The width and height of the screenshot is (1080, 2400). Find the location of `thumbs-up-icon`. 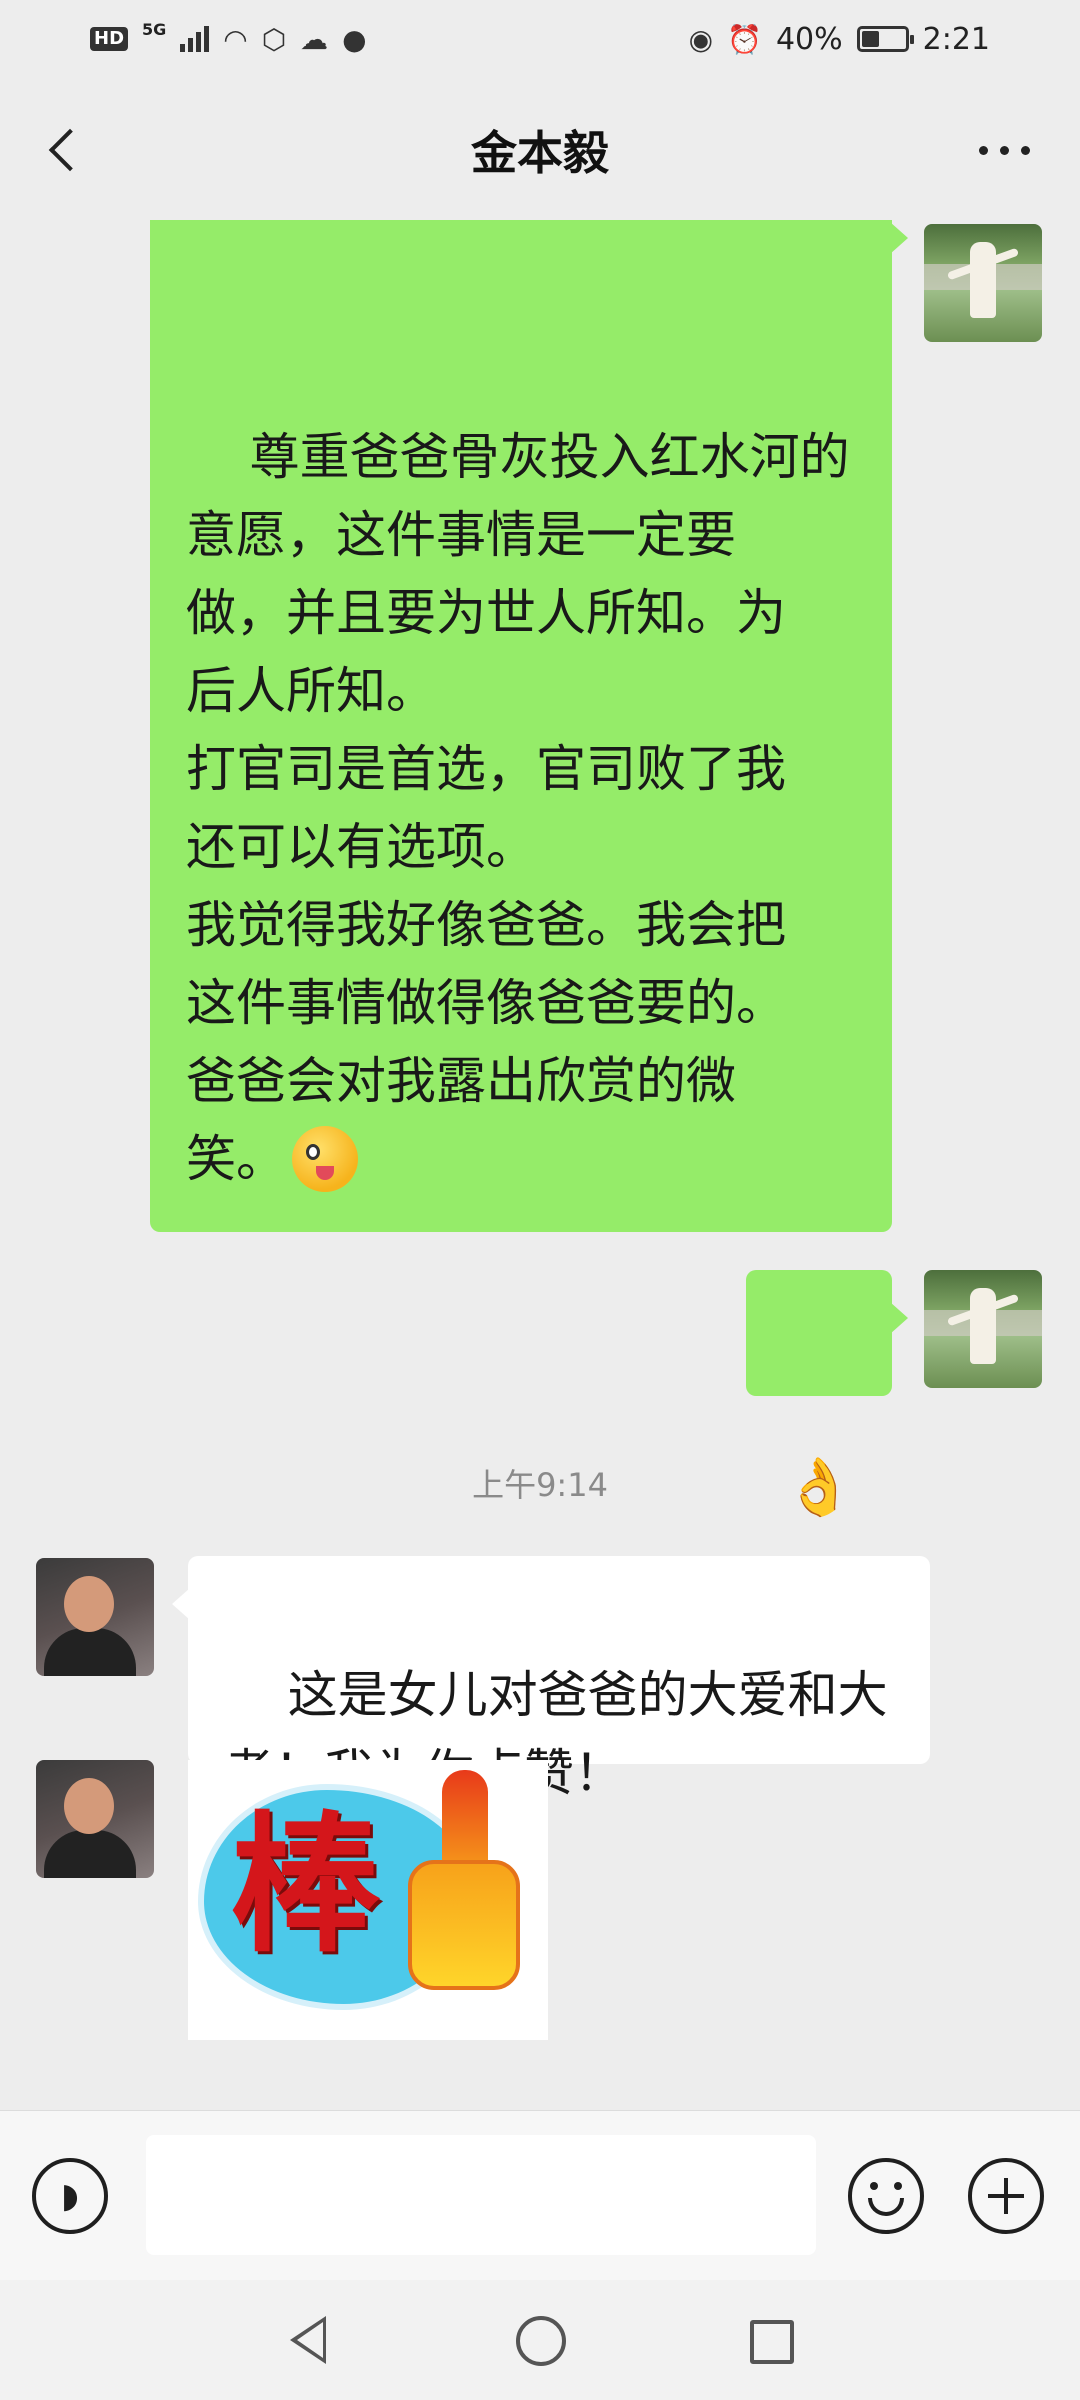

thumbs-up-icon is located at coordinates (465, 1890).